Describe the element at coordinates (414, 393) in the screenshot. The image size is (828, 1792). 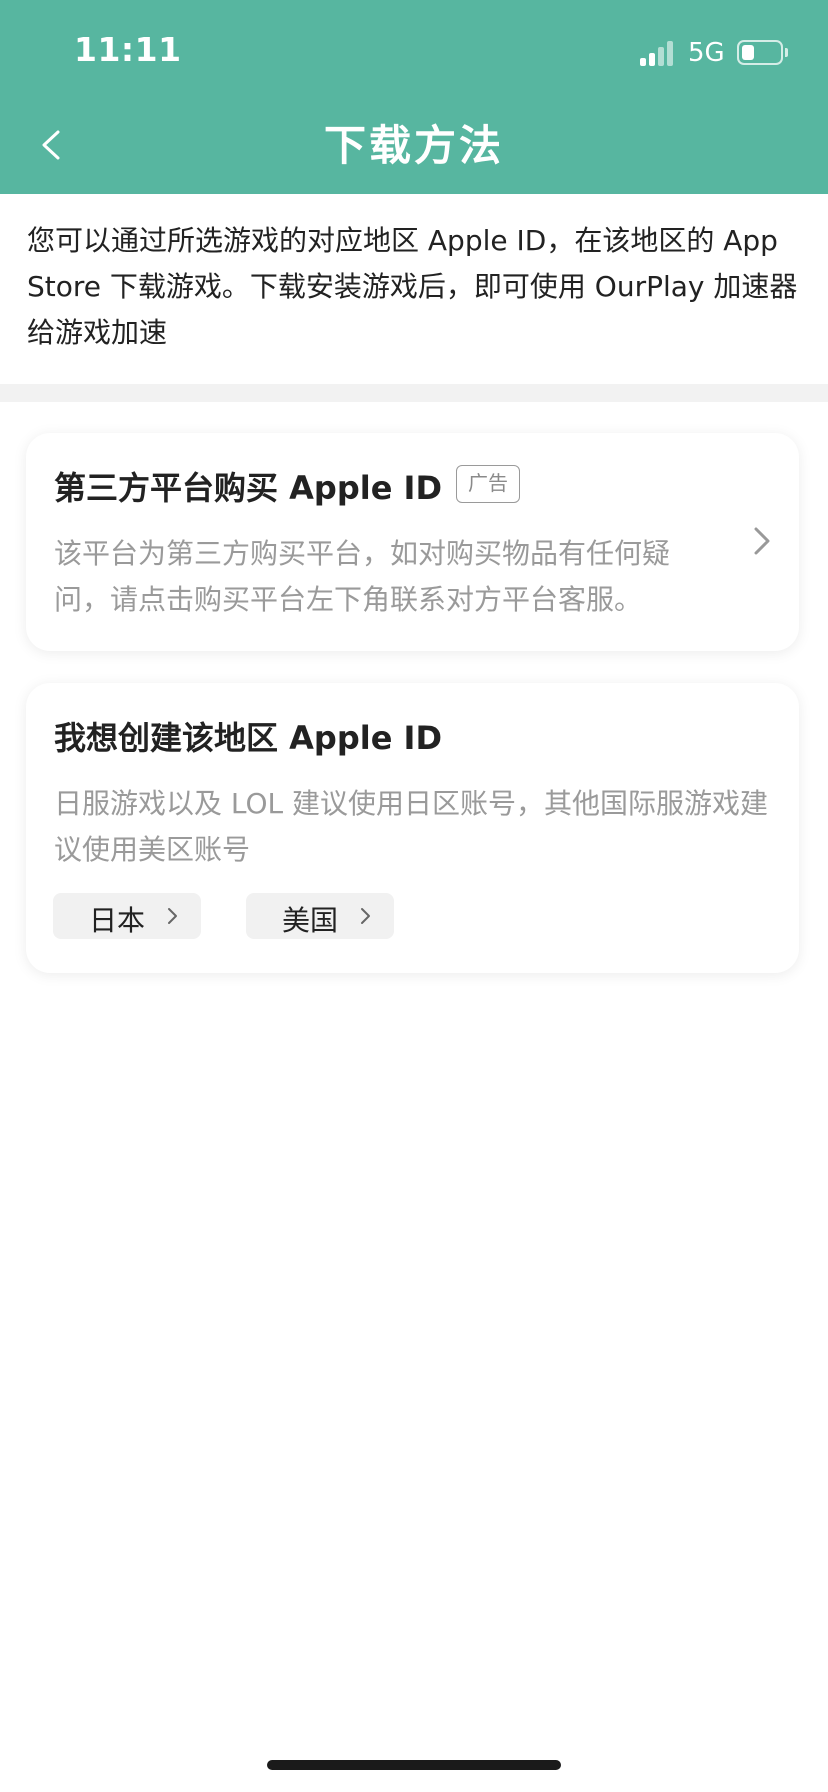
I see `section-divider` at that location.